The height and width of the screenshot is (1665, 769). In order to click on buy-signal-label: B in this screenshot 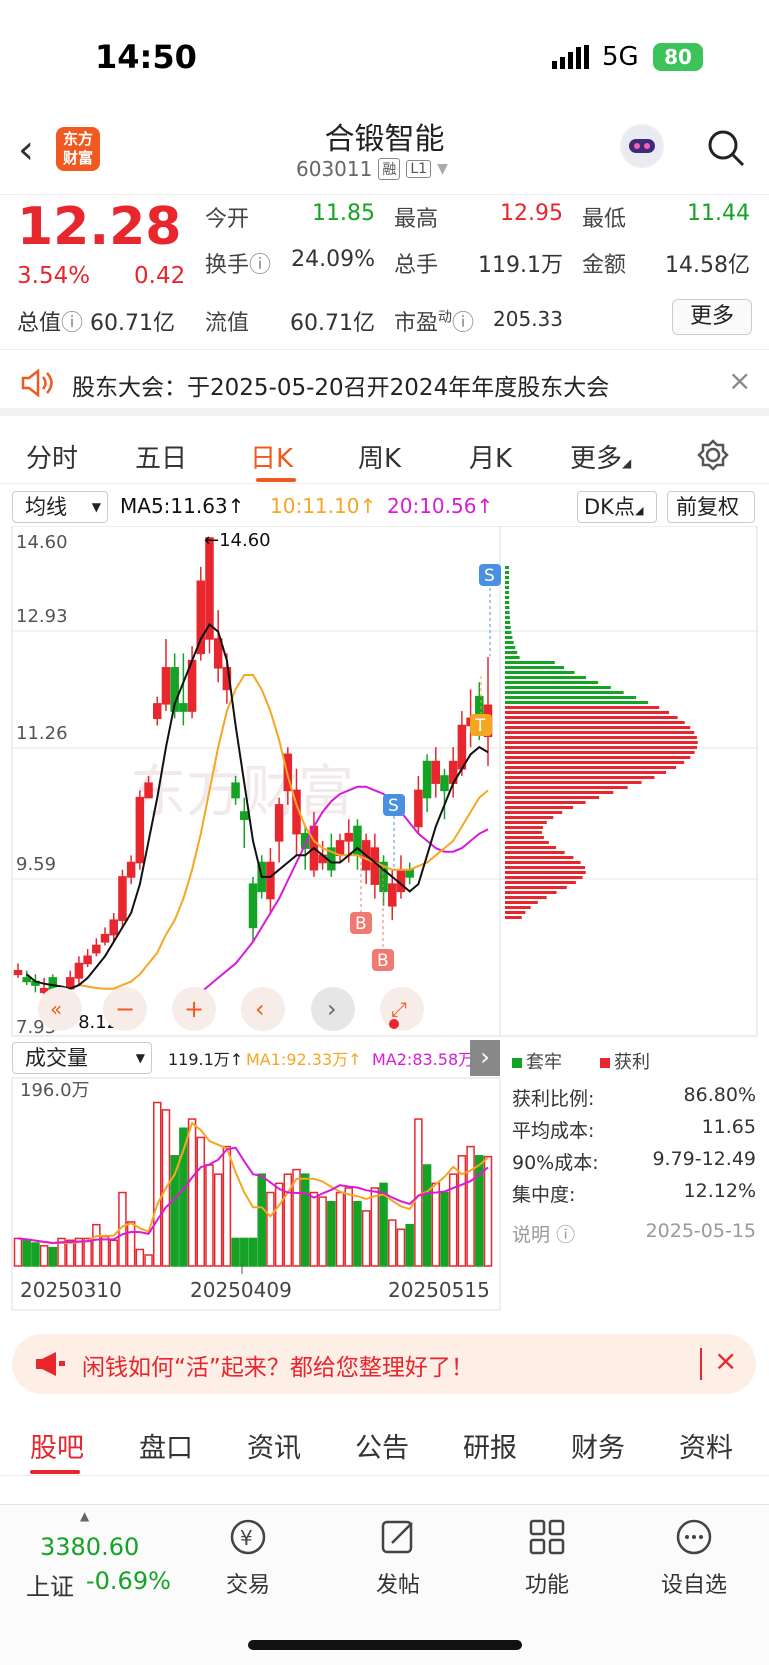, I will do `click(383, 961)`.